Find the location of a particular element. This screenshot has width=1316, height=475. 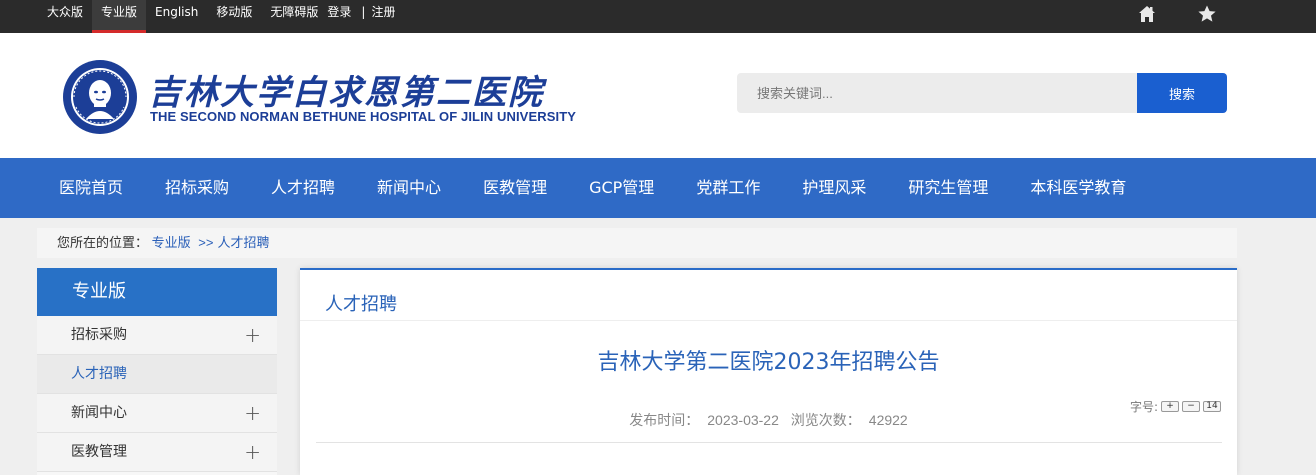

sidebar-item-label: 医教管理 is located at coordinates (99, 452).